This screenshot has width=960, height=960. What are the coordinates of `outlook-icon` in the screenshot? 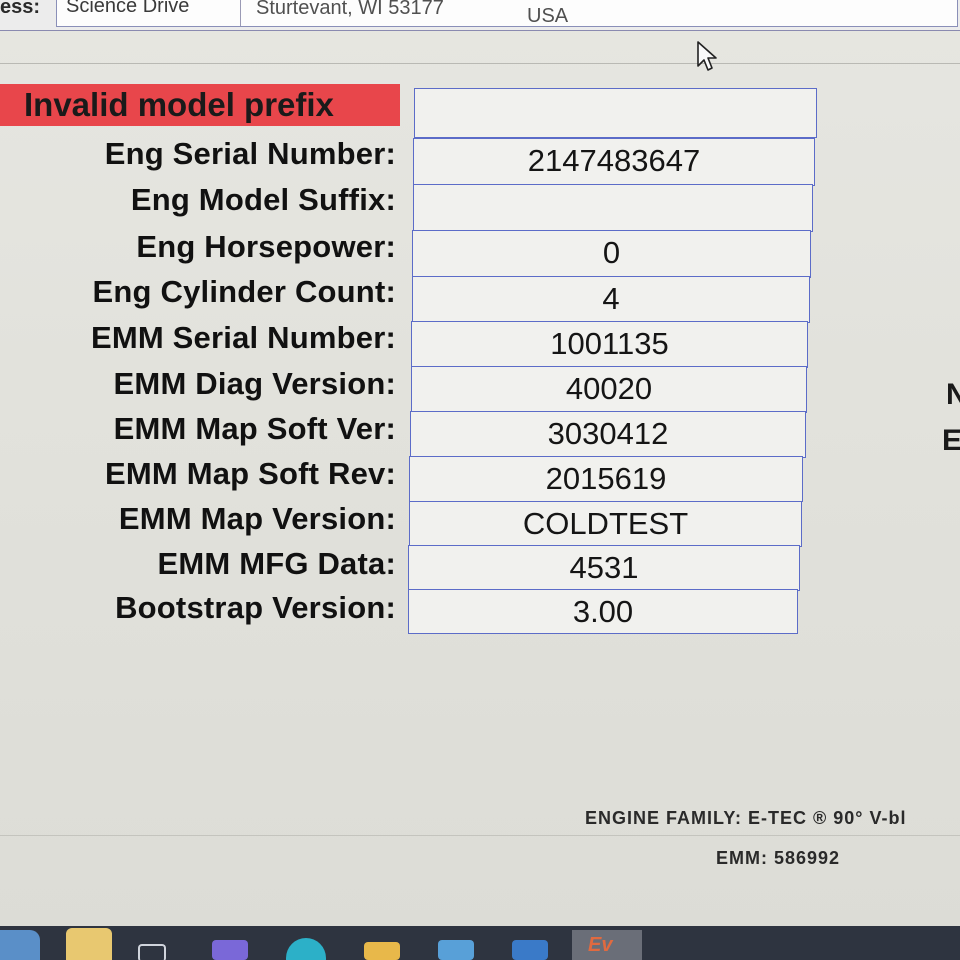 It's located at (530, 950).